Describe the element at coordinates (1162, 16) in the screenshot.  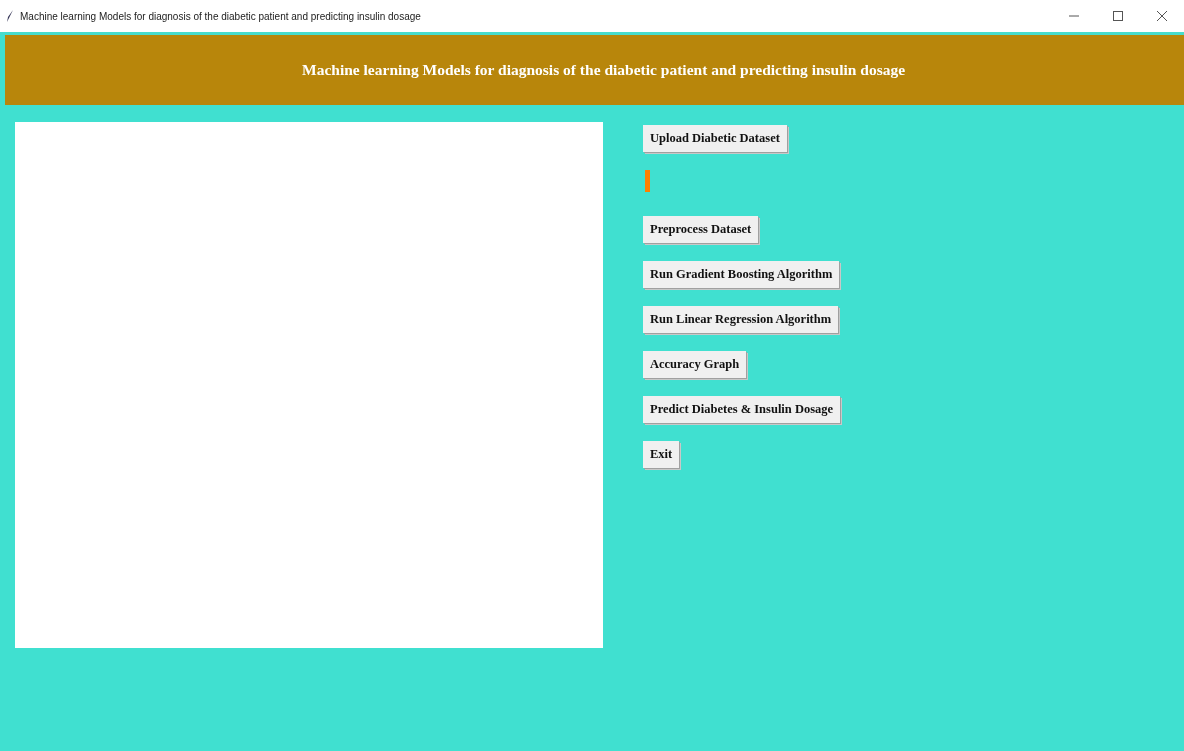
I see `close-icon` at that location.